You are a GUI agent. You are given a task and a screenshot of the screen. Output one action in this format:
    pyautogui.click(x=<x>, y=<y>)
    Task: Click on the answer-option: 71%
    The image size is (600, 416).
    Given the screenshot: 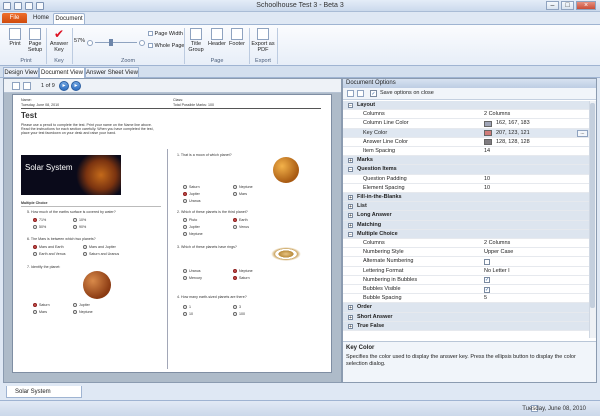 What is the action you would take?
    pyautogui.click(x=43, y=220)
    